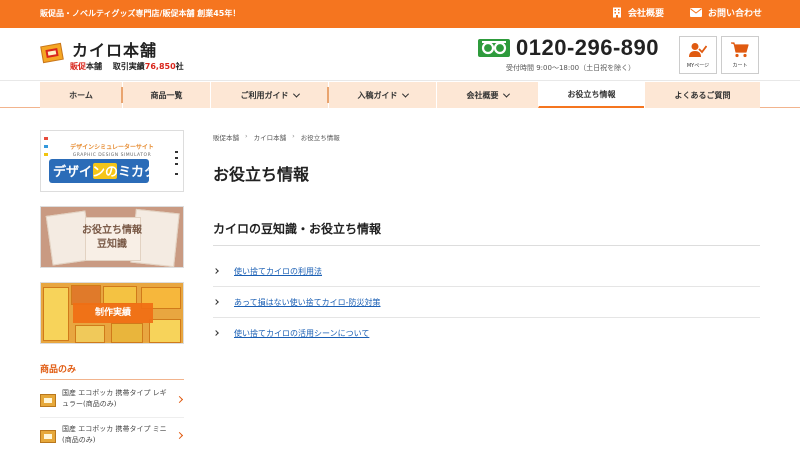 This screenshot has height=450, width=800. What do you see at coordinates (494, 48) in the screenshot?
I see `freedial-icon` at bounding box center [494, 48].